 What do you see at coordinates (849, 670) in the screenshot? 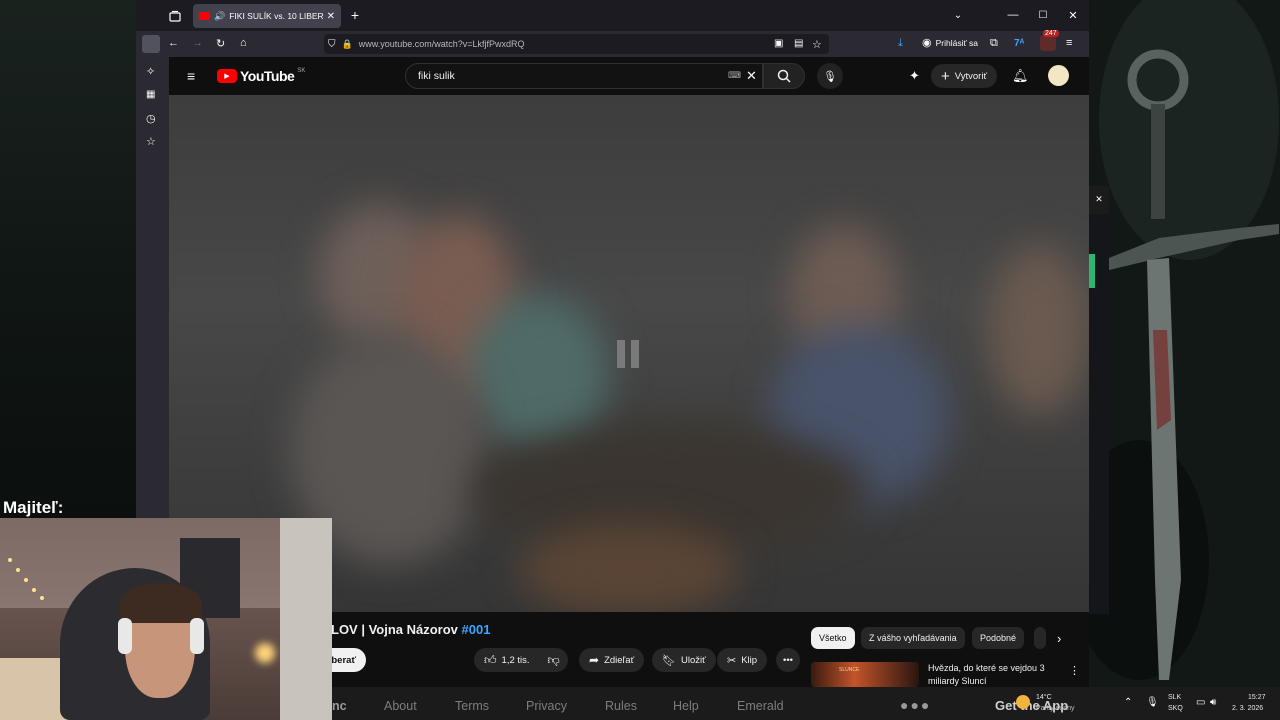
I see `rec-thumb-text: SLUNCE` at bounding box center [849, 670].